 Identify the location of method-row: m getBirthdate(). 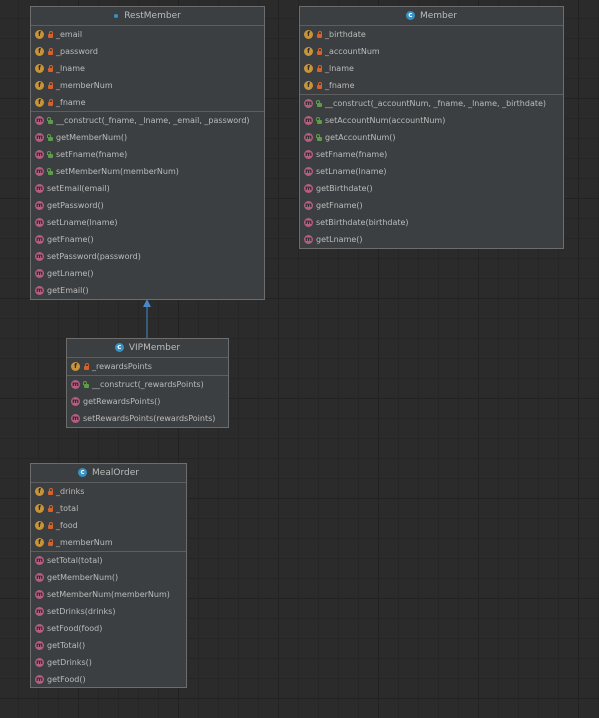
(431, 188).